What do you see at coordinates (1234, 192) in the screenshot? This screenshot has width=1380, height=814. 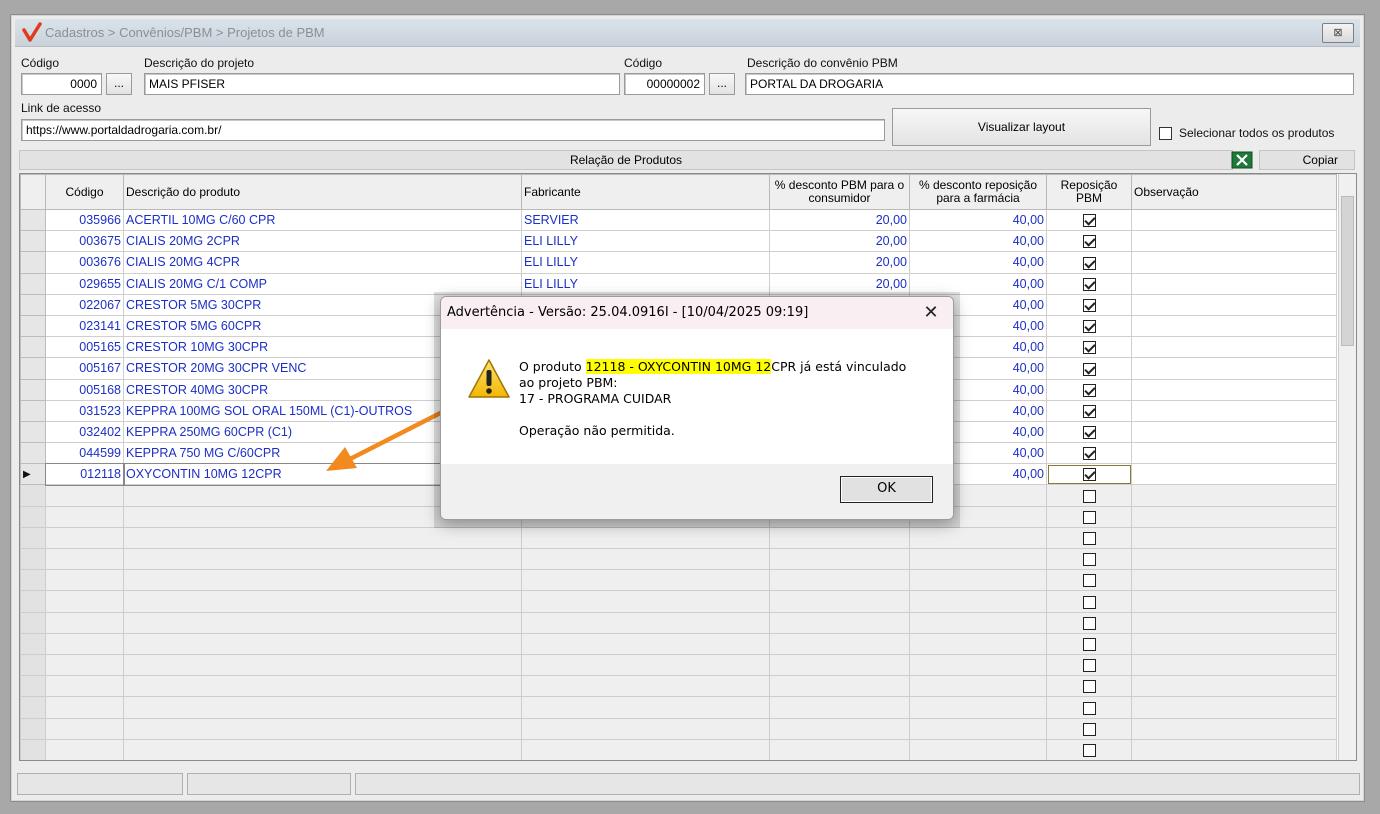 I see `header-observacao: Observação` at bounding box center [1234, 192].